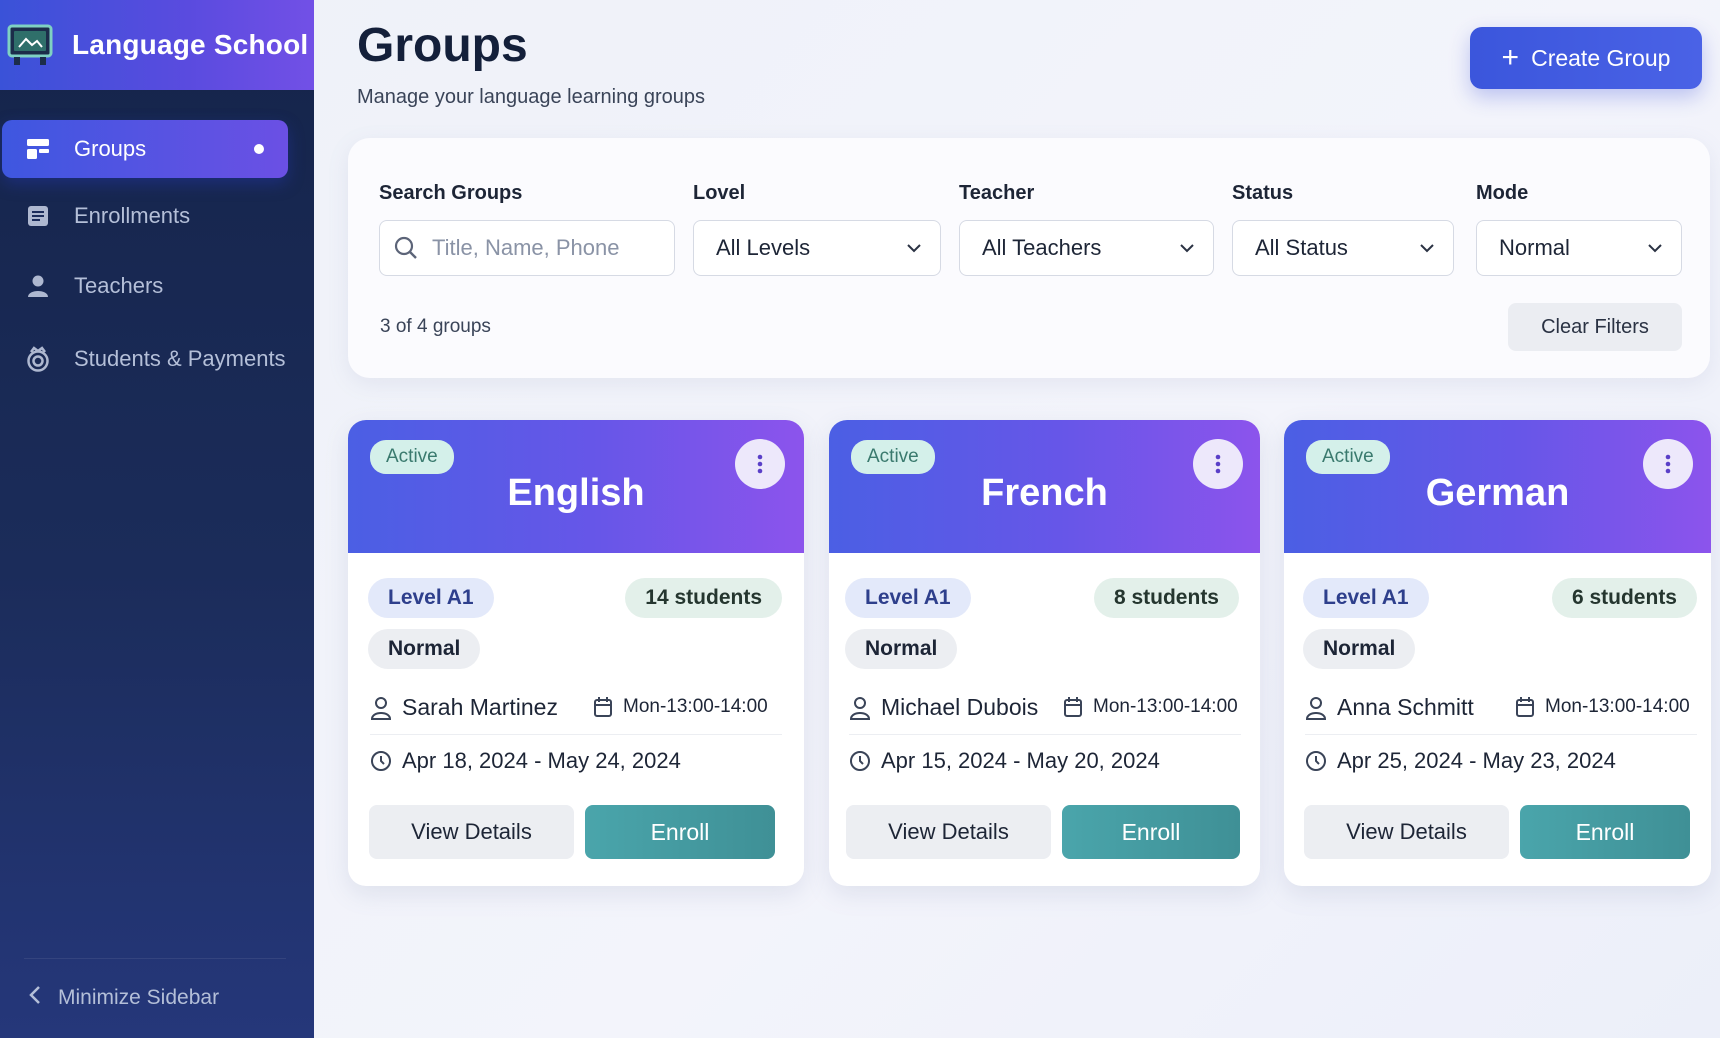 This screenshot has width=1720, height=1038. What do you see at coordinates (1263, 193) in the screenshot?
I see `status-label: Status` at bounding box center [1263, 193].